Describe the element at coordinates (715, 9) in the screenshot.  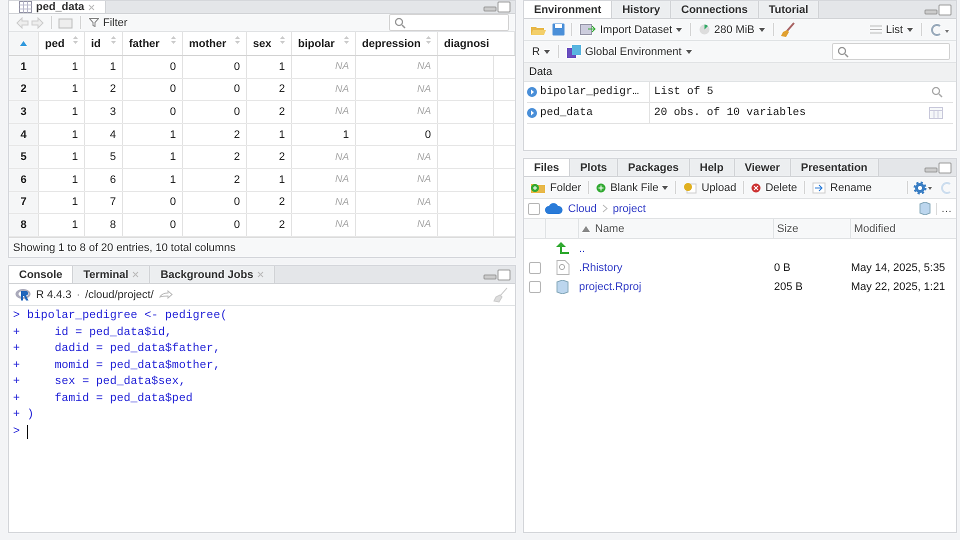
I see `environment-tab: Connections` at that location.